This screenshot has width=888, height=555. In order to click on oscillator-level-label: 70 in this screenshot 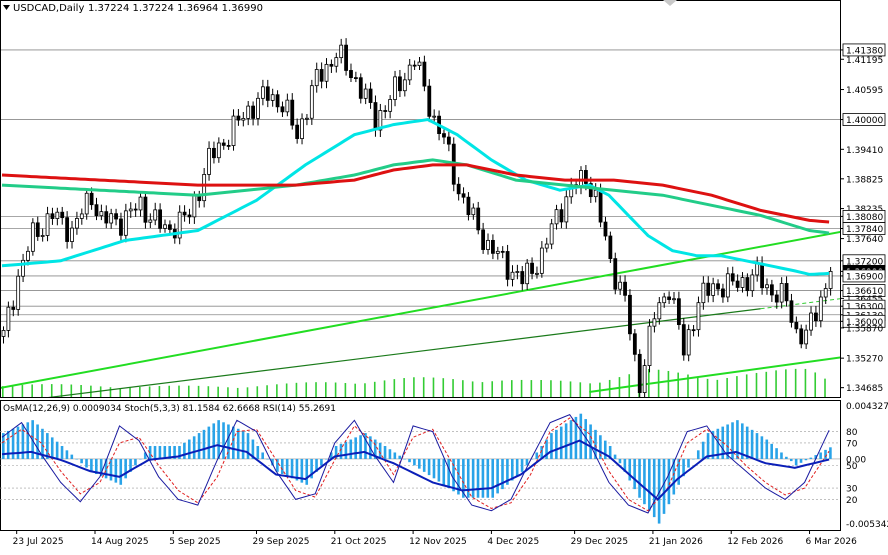, I will do `click(852, 444)`.